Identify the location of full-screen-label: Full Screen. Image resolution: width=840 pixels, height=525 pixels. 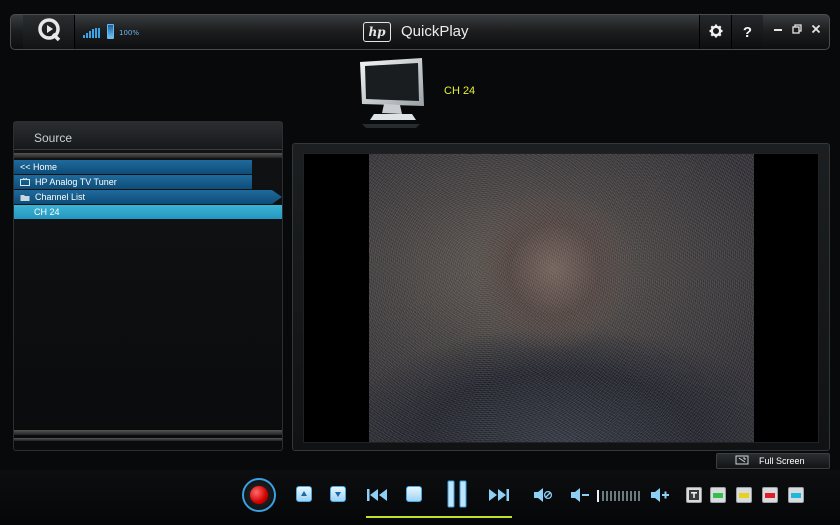
(782, 461).